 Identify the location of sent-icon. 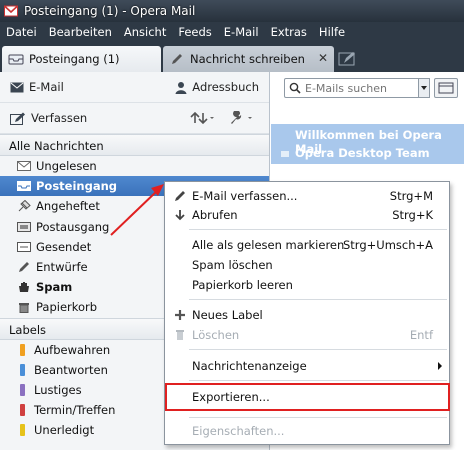
(24, 246).